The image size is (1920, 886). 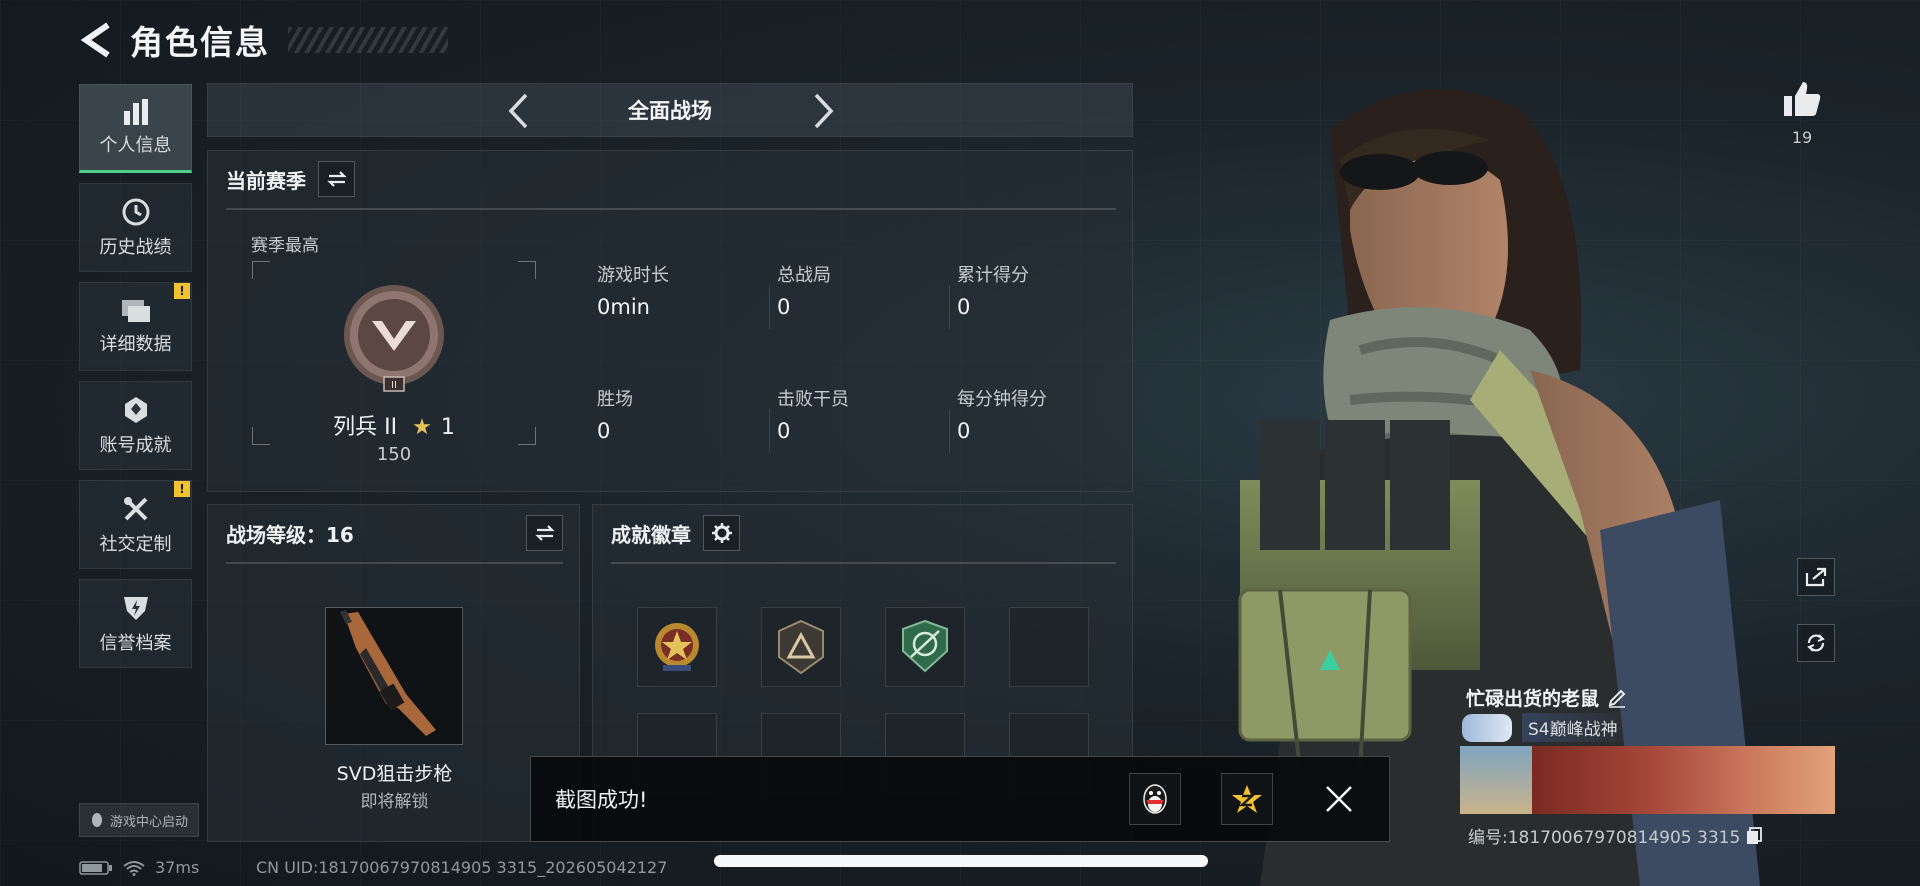 What do you see at coordinates (1683, 780) in the screenshot?
I see `banner-art` at bounding box center [1683, 780].